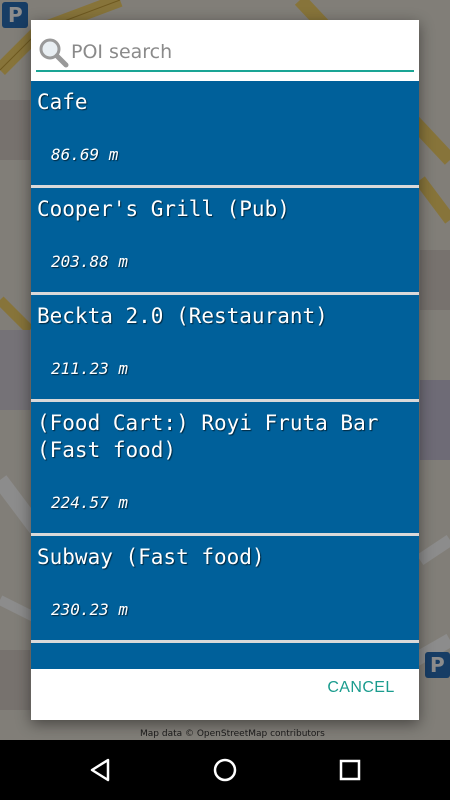 This screenshot has height=800, width=450. What do you see at coordinates (90, 609) in the screenshot?
I see `poi-distance: 230.23 m` at bounding box center [90, 609].